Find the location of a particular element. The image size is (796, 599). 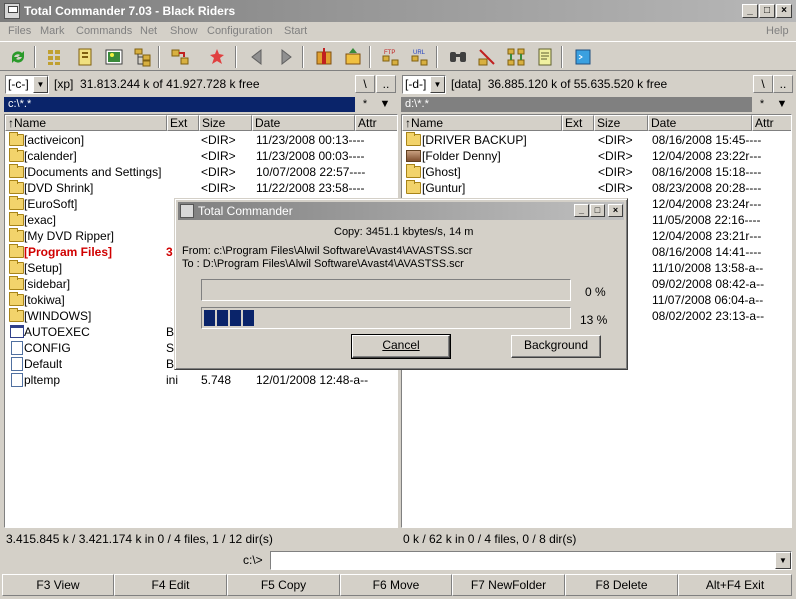

alt-f4-exit-button: Alt+F4 Exit is located at coordinates (735, 585).